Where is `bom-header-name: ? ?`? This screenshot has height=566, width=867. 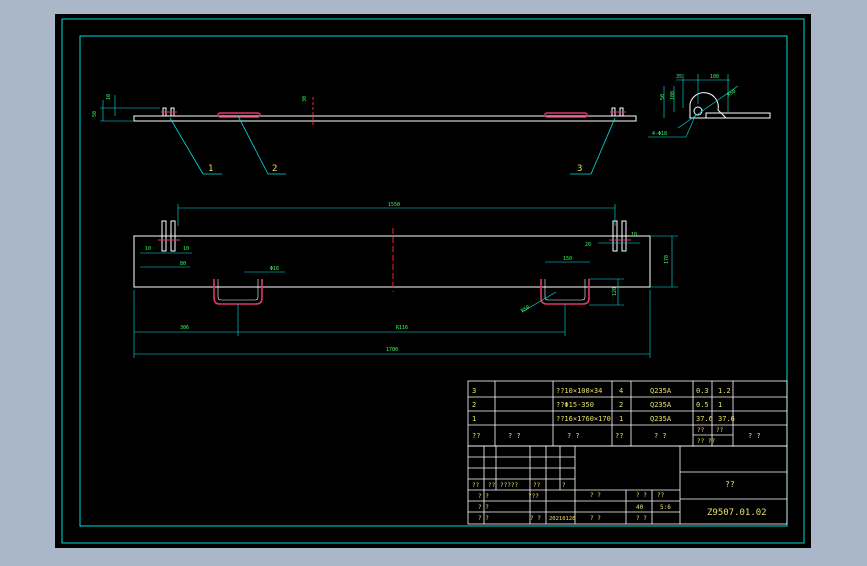 bom-header-name: ? ? is located at coordinates (514, 436).